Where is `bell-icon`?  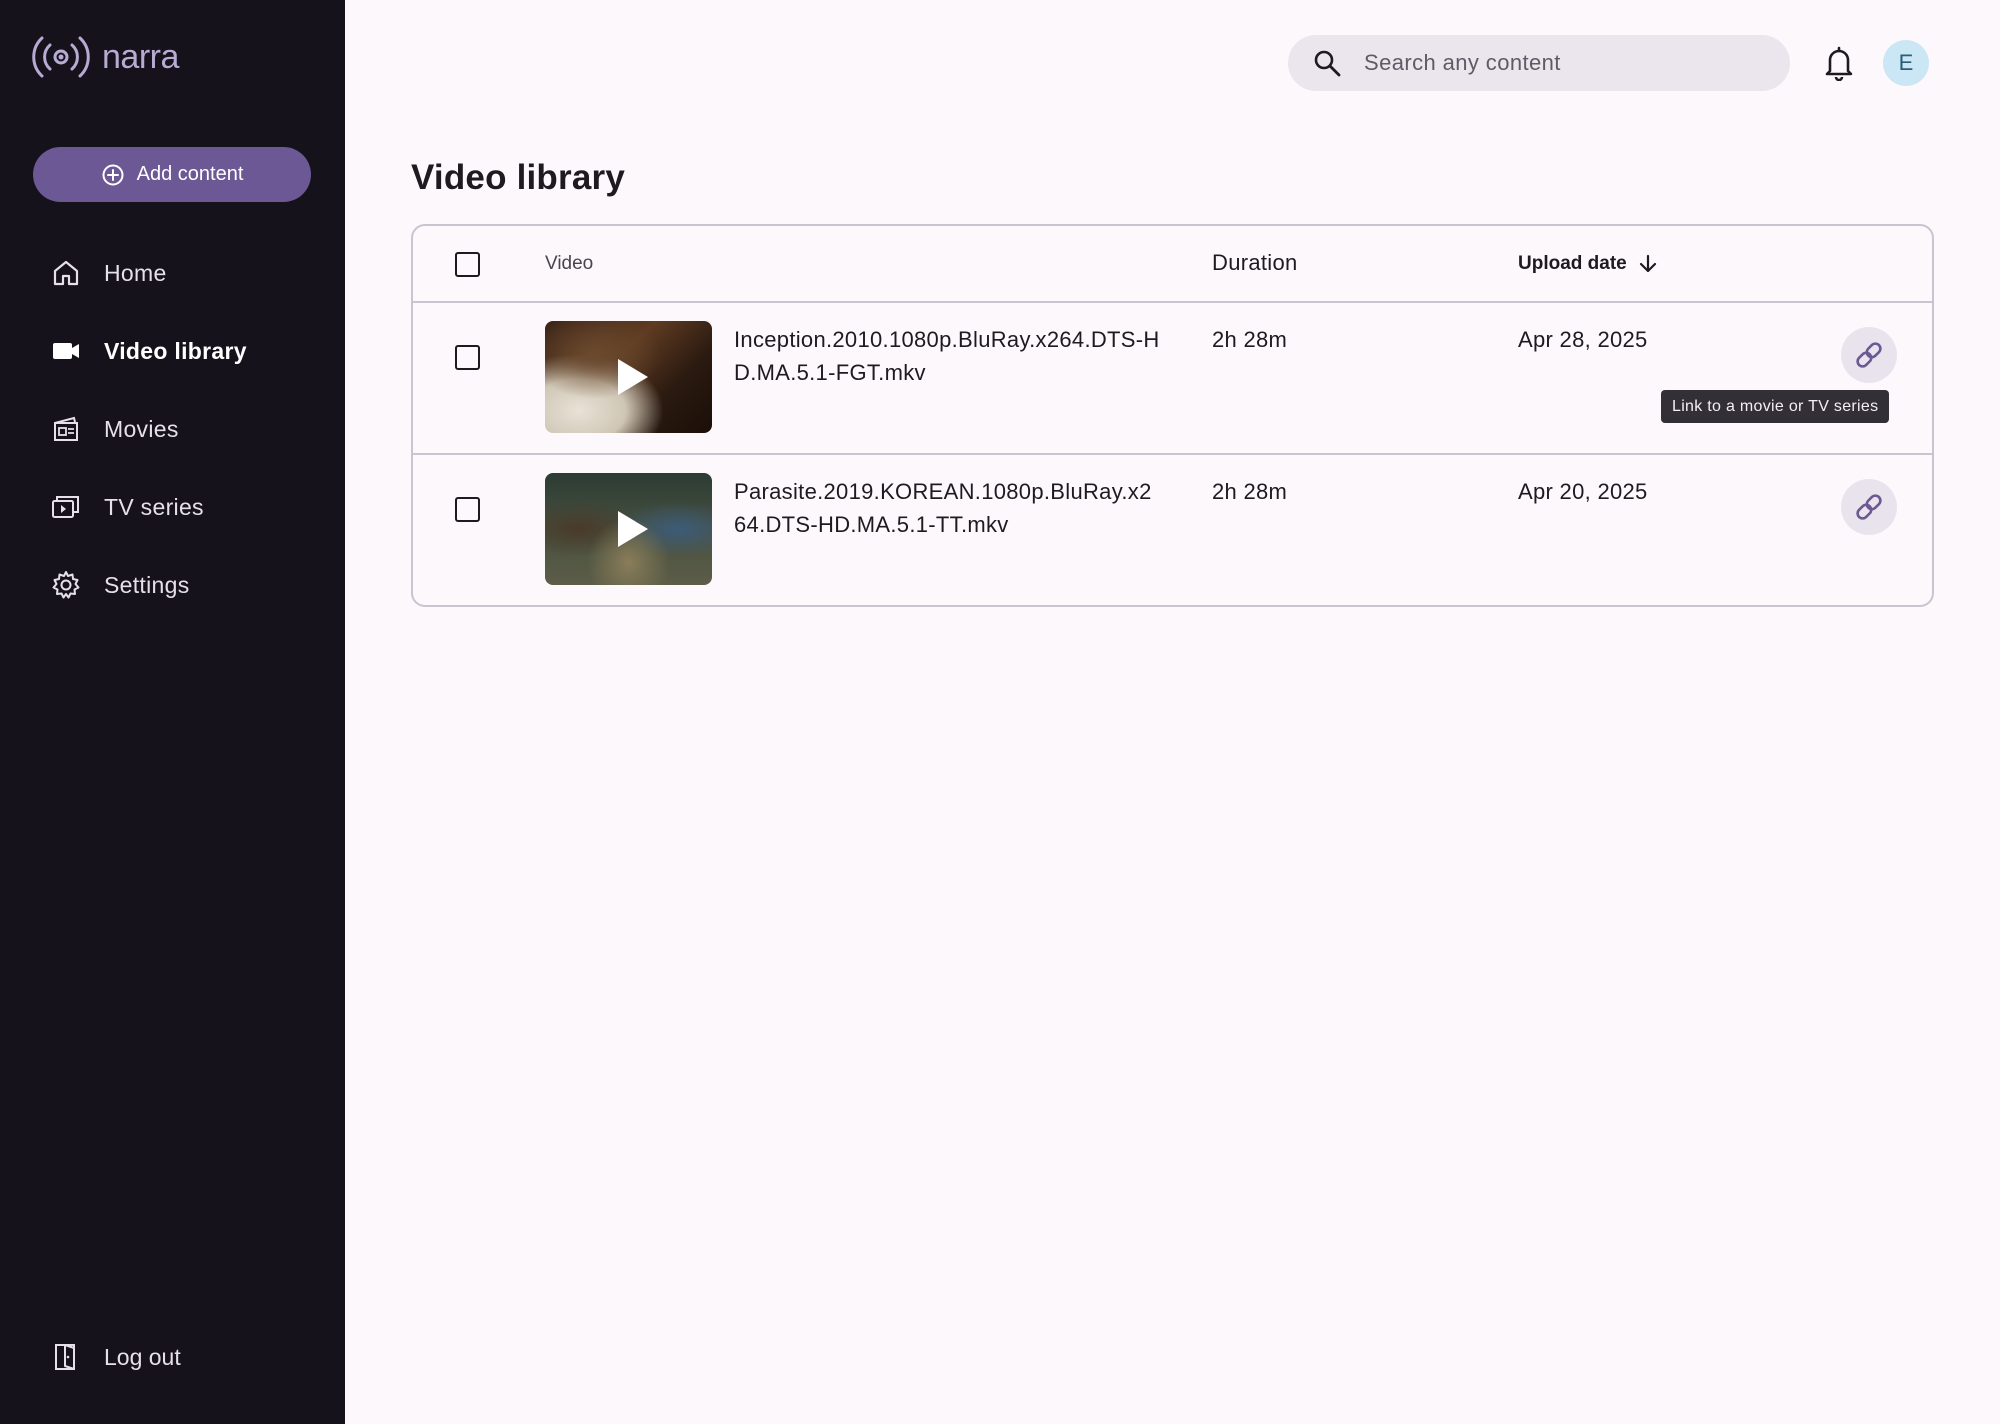
bell-icon is located at coordinates (1839, 63).